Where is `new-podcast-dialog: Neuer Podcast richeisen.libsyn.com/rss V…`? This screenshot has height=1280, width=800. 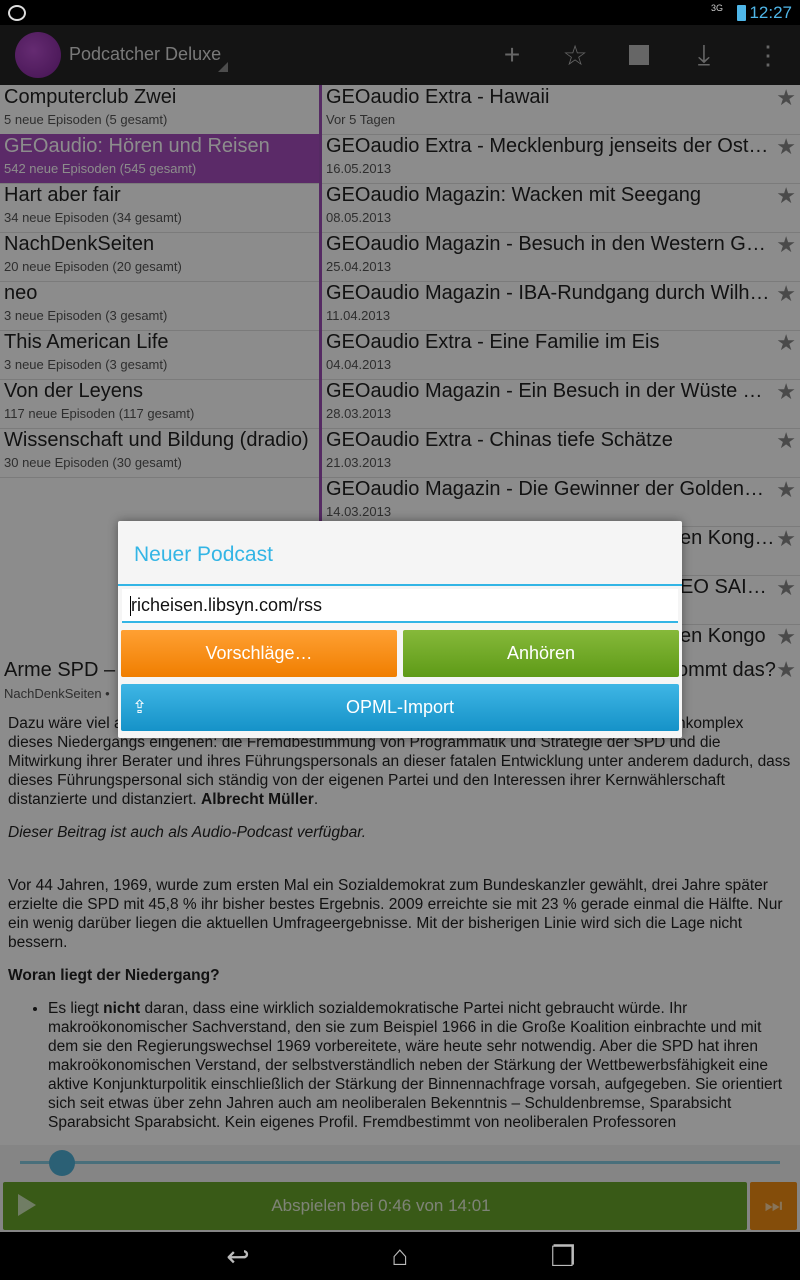 new-podcast-dialog: Neuer Podcast richeisen.libsyn.com/rss V… is located at coordinates (400, 629).